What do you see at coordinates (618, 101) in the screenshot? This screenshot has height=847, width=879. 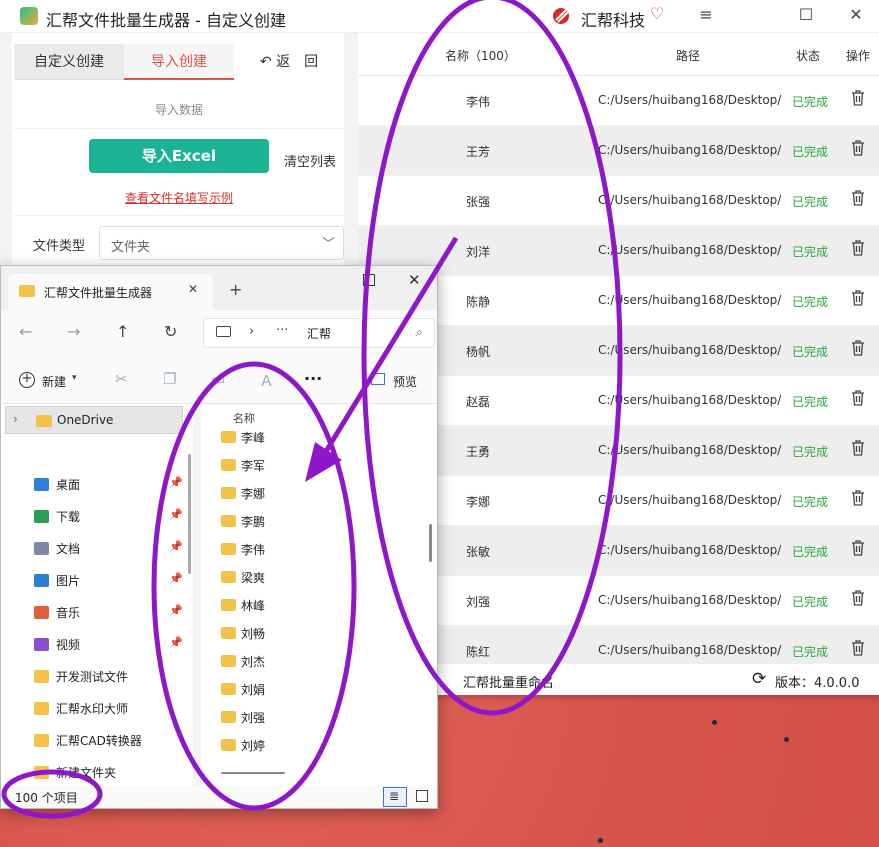 I see `table-row: 李伟 C:/Users/huibang168/Desktop/已完成` at bounding box center [618, 101].